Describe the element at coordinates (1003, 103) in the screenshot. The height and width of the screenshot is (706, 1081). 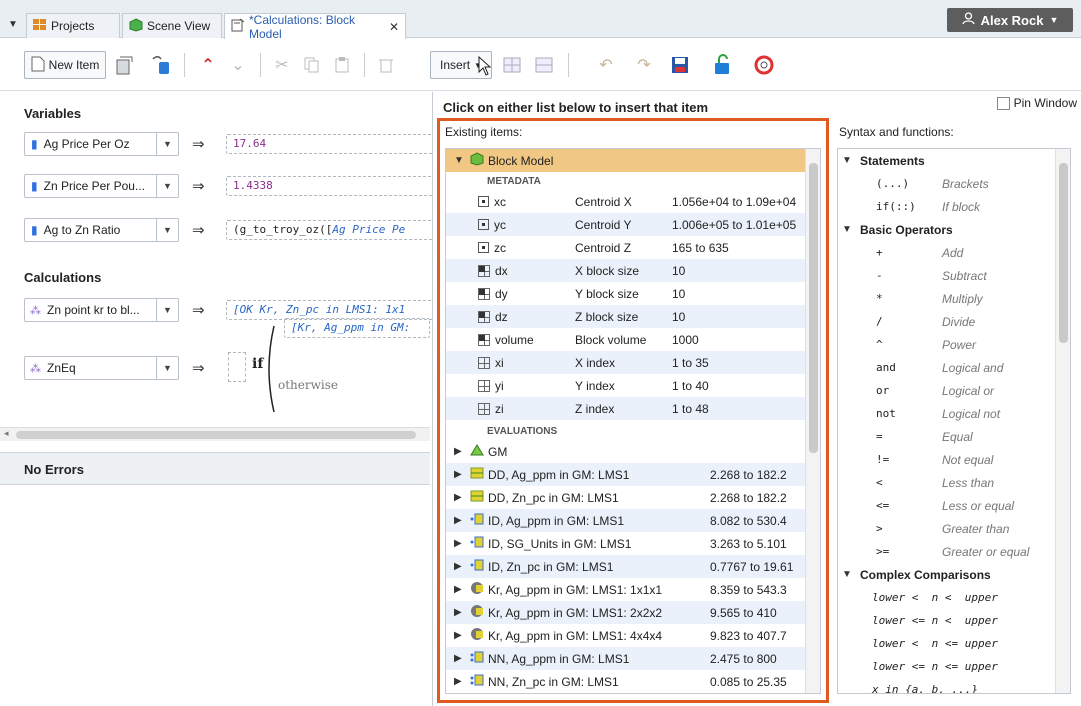
I see `checkbox-box` at that location.